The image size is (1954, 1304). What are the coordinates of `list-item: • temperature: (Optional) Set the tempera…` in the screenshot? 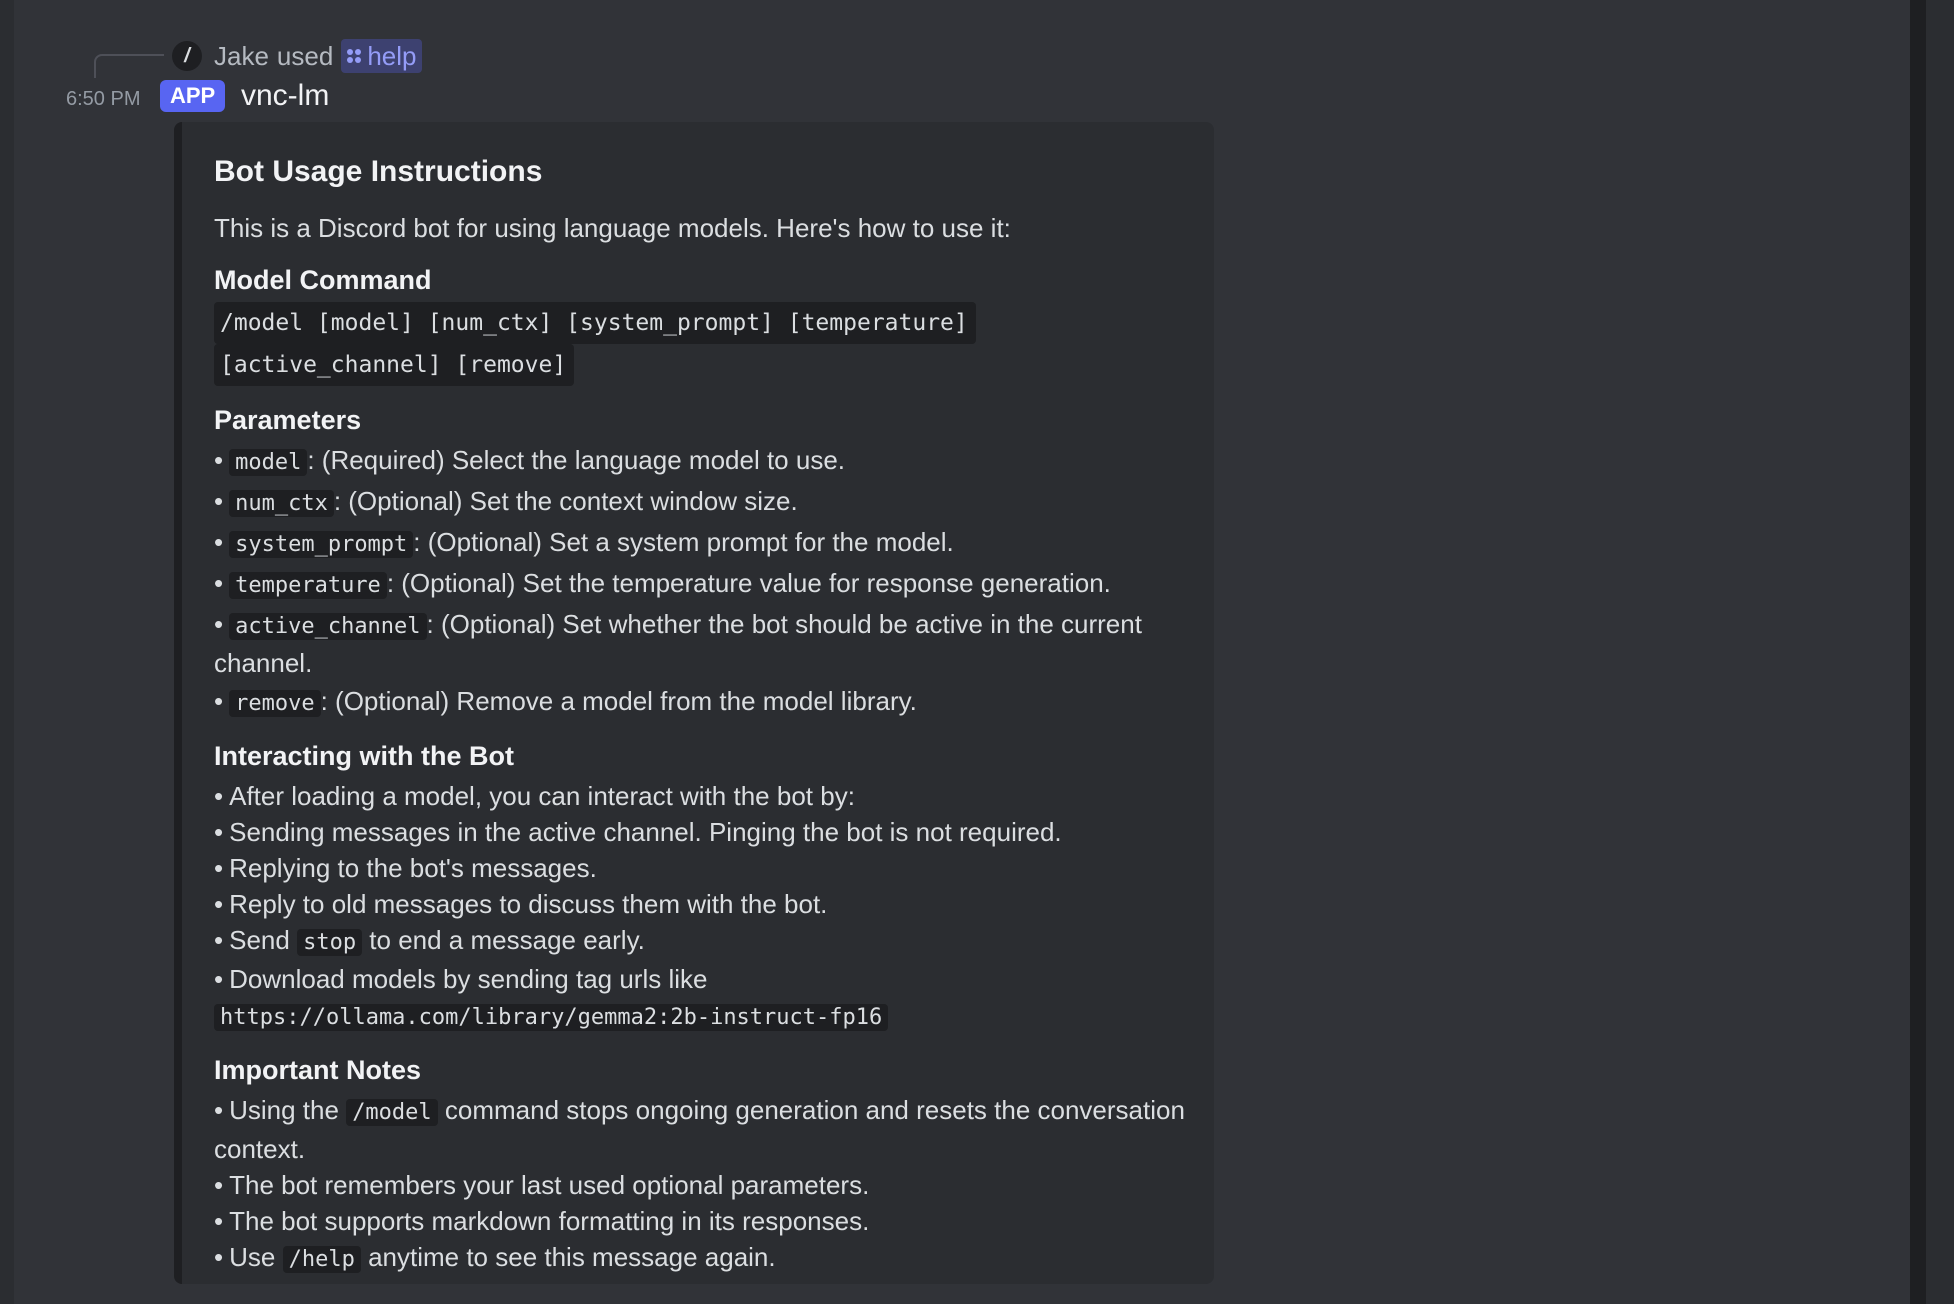 It's located at (662, 583).